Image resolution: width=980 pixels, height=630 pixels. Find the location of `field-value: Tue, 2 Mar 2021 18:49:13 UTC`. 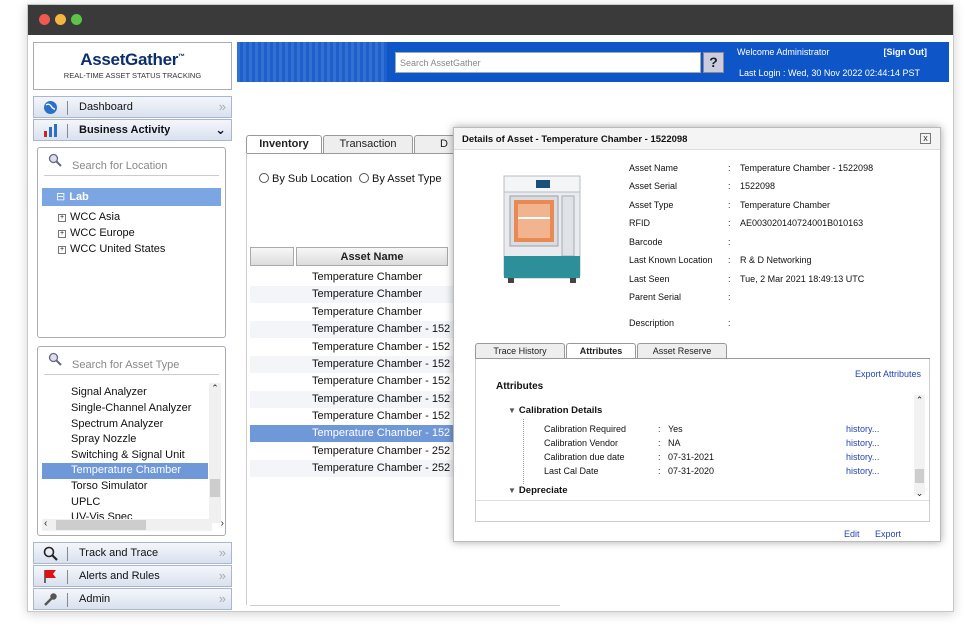

field-value: Tue, 2 Mar 2021 18:49:13 UTC is located at coordinates (802, 279).